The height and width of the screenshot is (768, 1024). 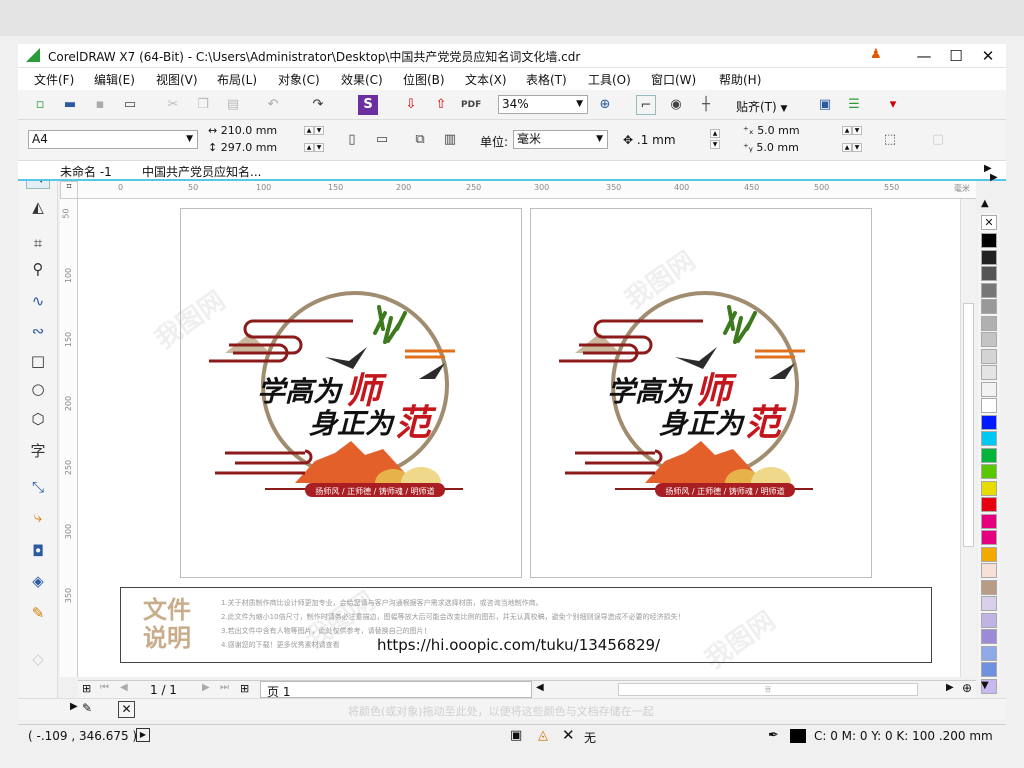 I want to click on new-document-icon: ▫, so click(x=40, y=105).